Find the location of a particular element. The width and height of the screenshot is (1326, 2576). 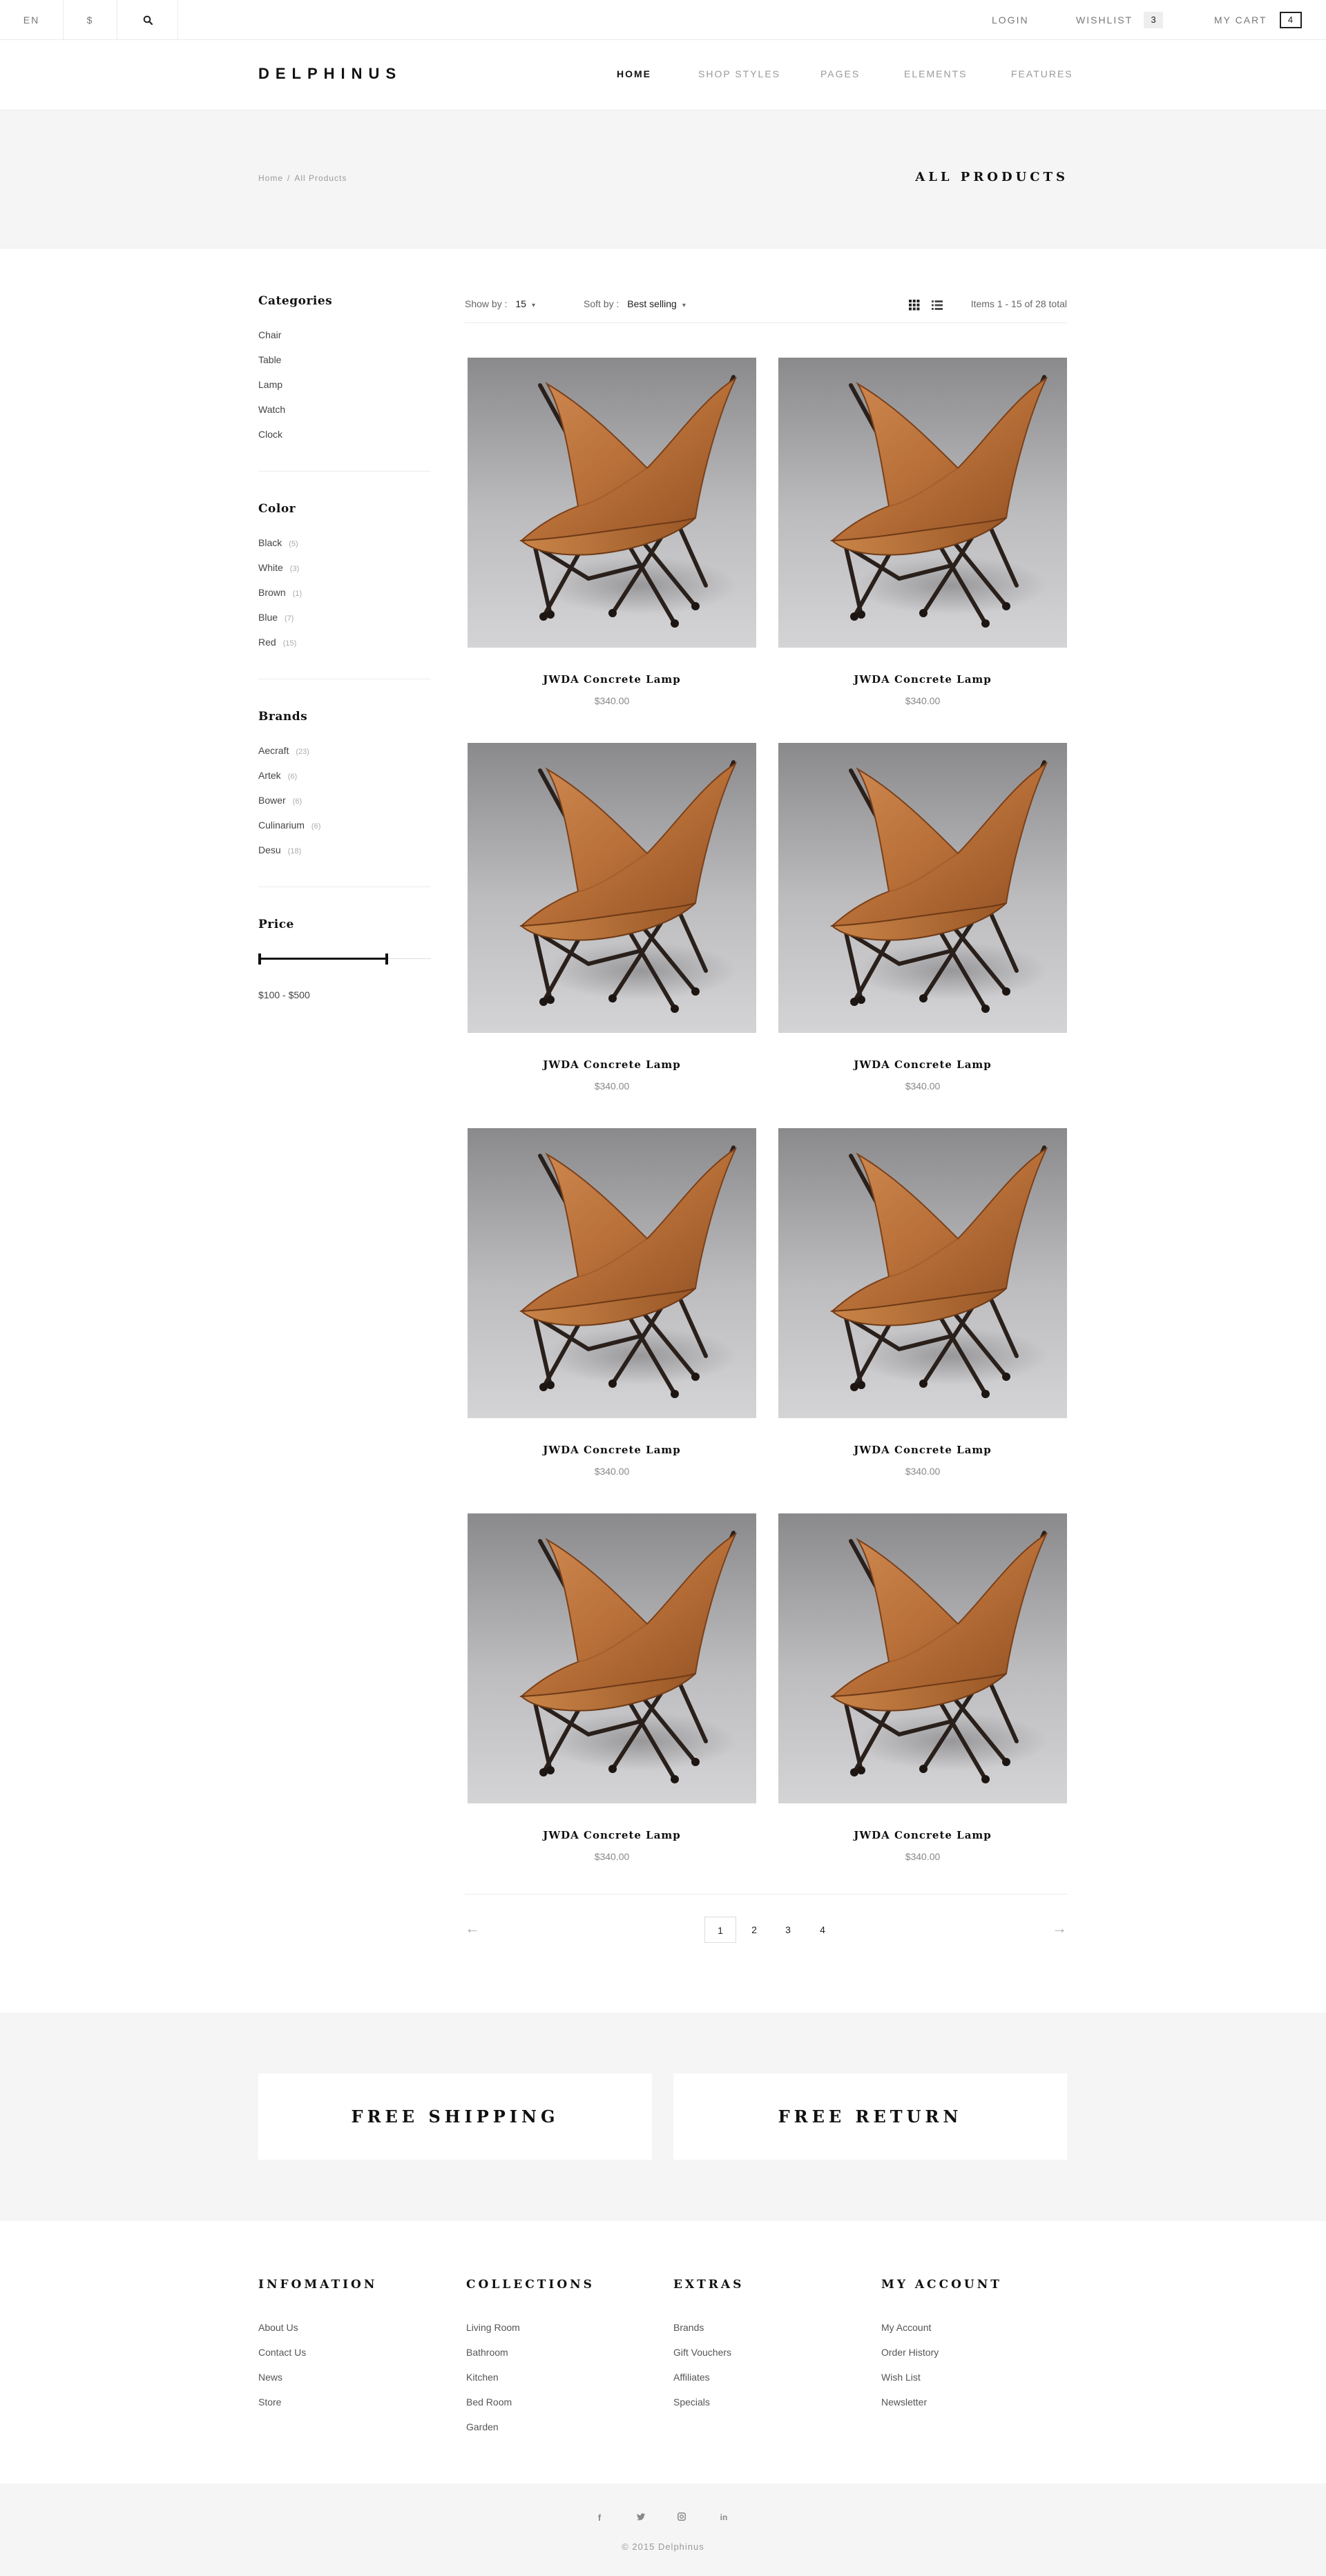

nav-shop-styles: SHOP STYLES is located at coordinates (739, 74).